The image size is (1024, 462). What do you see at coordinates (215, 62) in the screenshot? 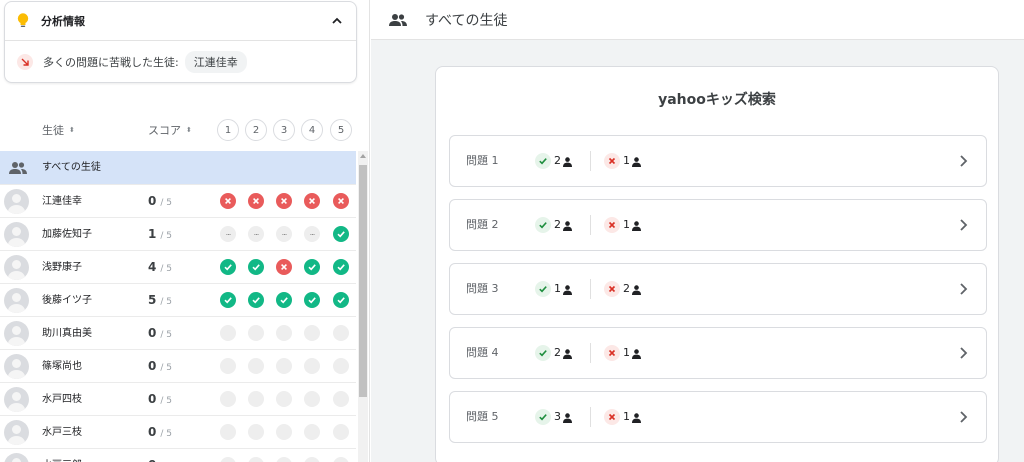
I see `student-chip: 江連佳幸` at bounding box center [215, 62].